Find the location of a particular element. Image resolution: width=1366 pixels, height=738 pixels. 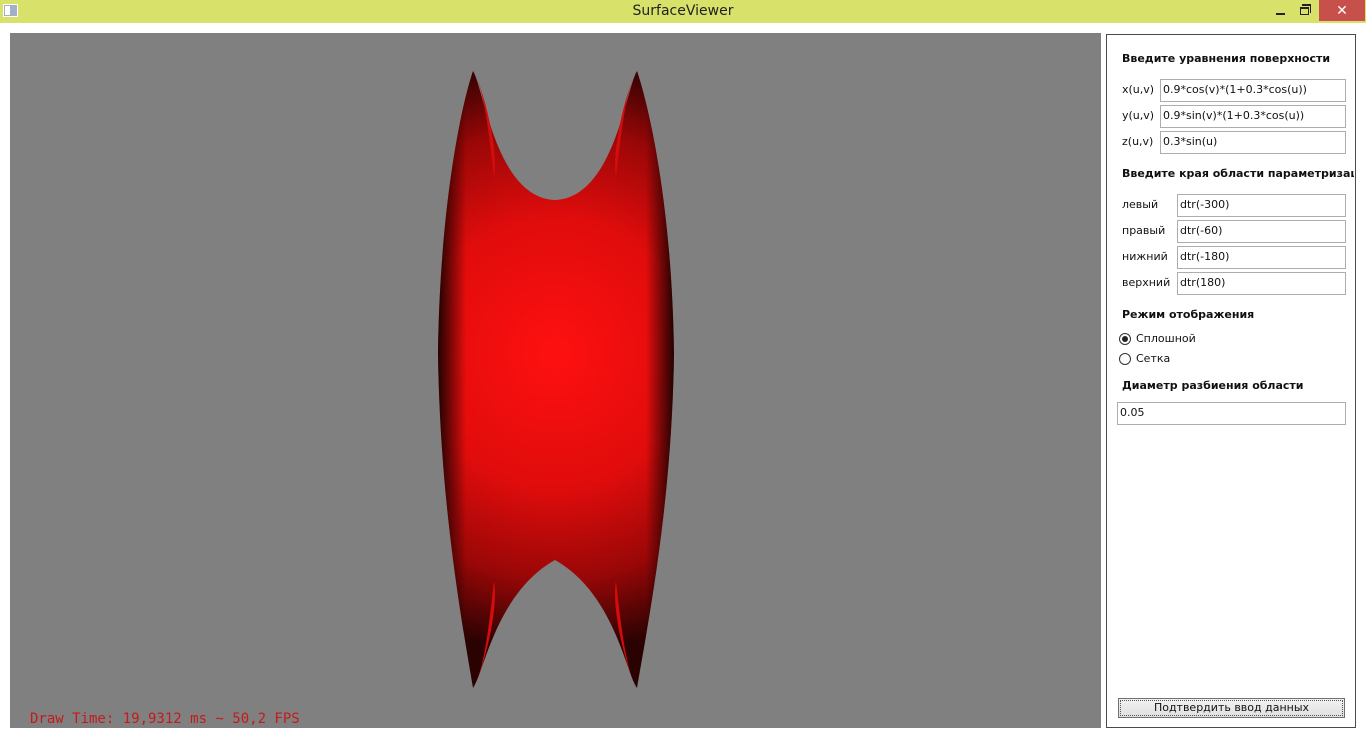

equation-label-x: x(u,v) is located at coordinates (1138, 89).